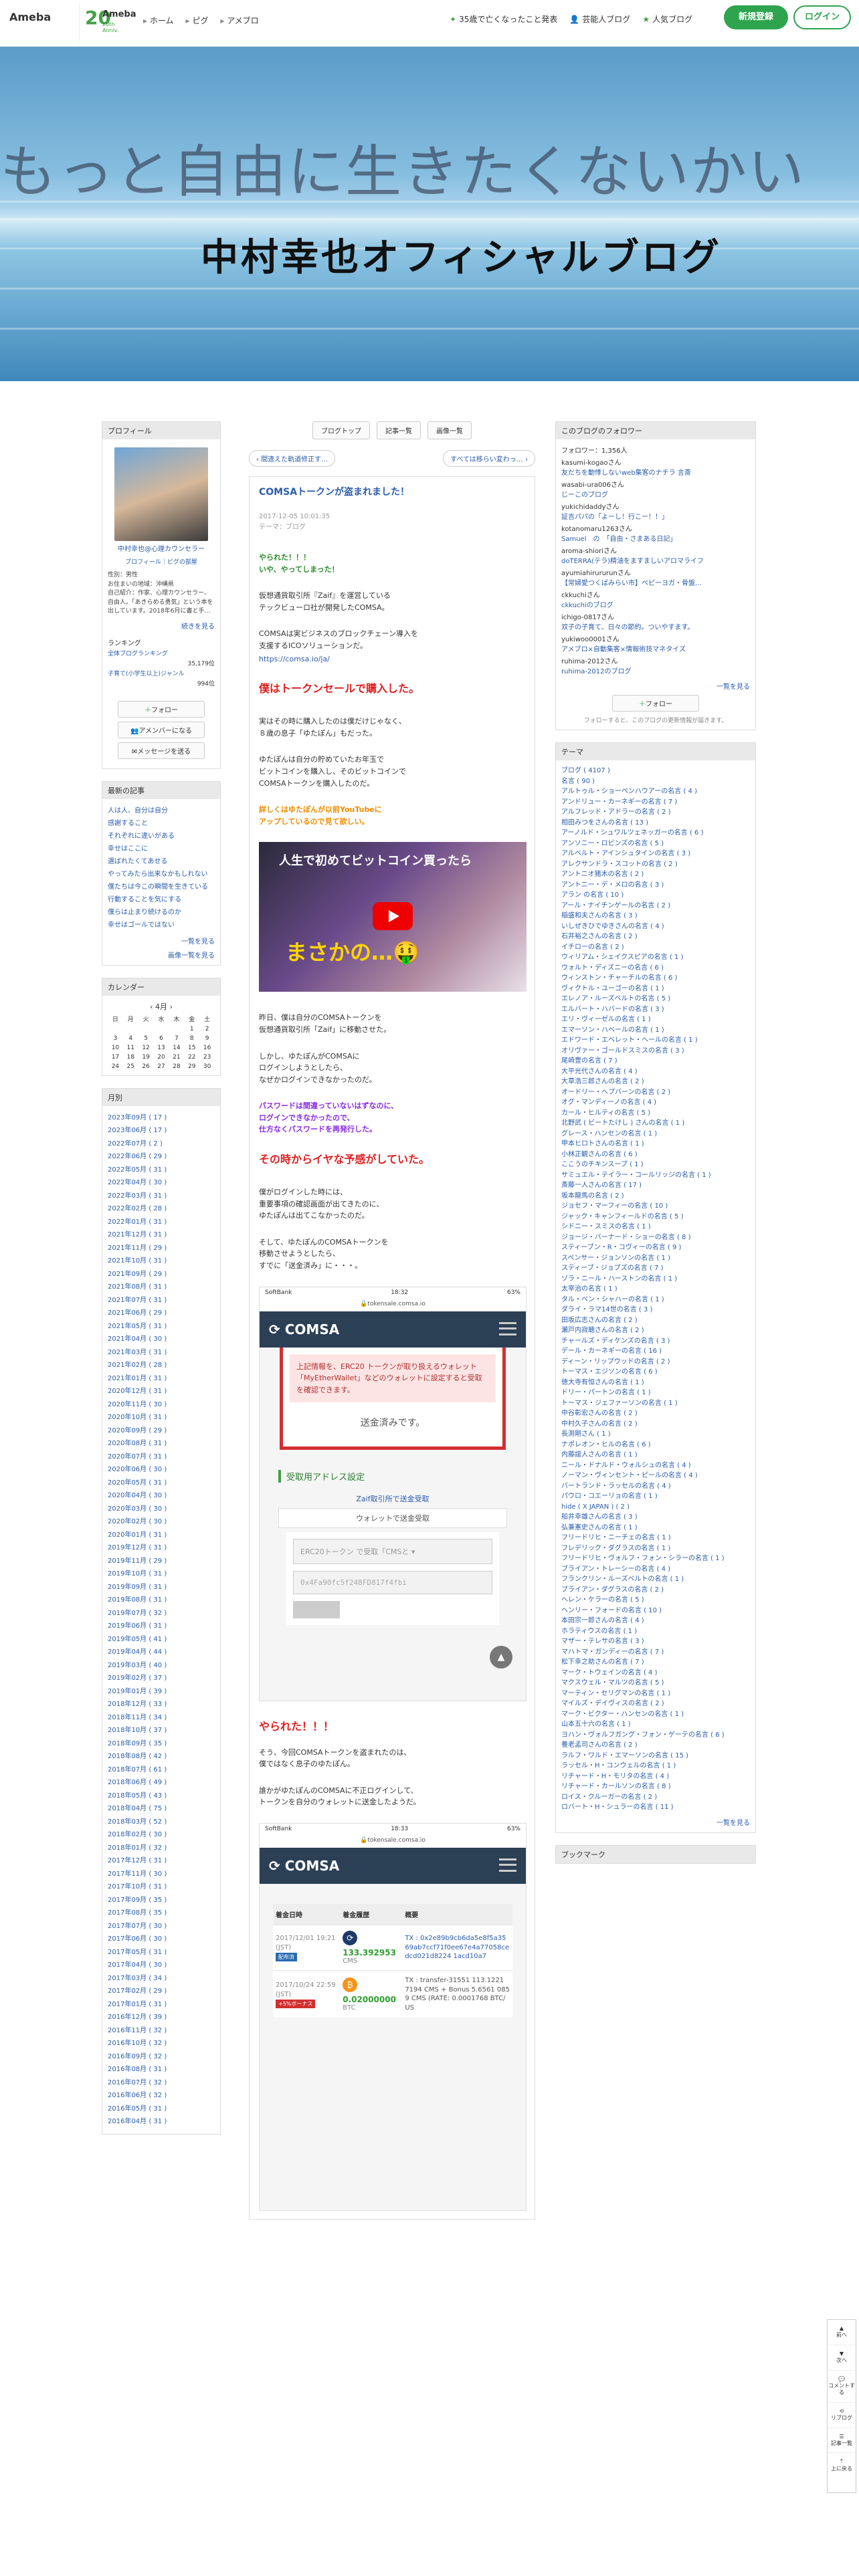 Image resolution: width=859 pixels, height=2576 pixels. What do you see at coordinates (655, 1746) in the screenshot?
I see `theme-link: 養老孟司さんの名言 ( 2 )` at bounding box center [655, 1746].